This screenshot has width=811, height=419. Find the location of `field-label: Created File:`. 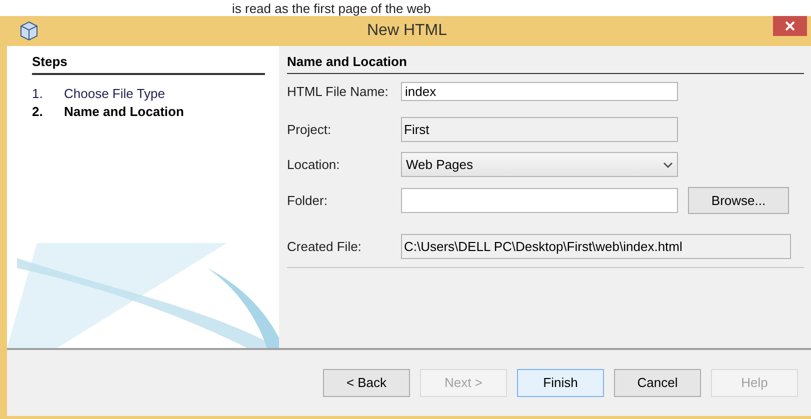

field-label: Created File: is located at coordinates (324, 247).